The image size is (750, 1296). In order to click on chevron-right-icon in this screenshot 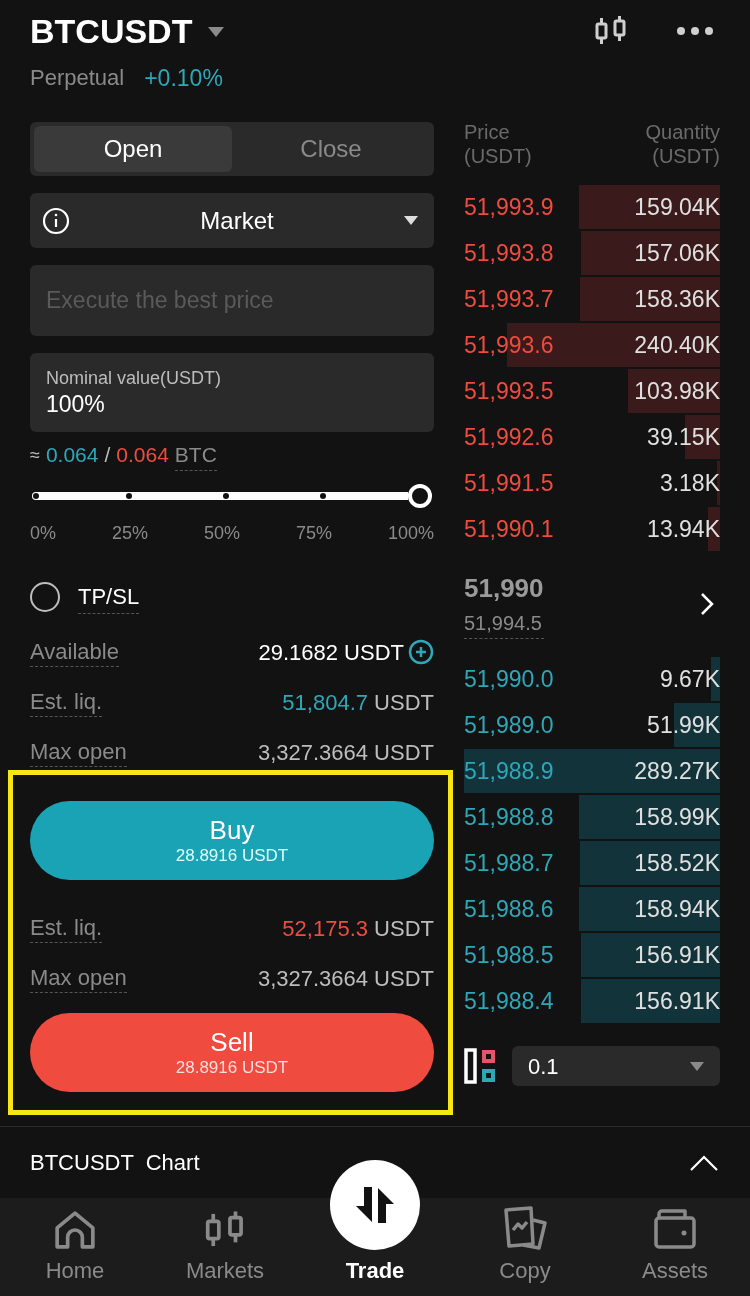, I will do `click(707, 604)`.